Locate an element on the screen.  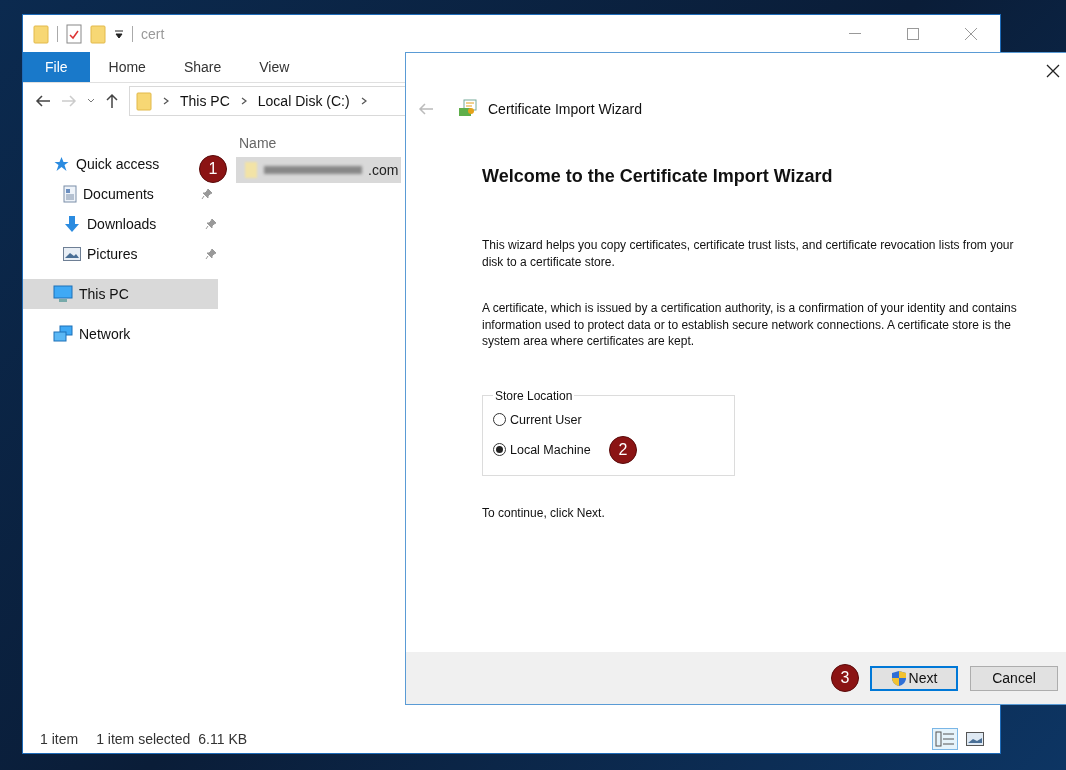
paragraph: This wizard helps you copy certificates, certificate trust lists, and certificate revocation lists from your disk to a certificate store. is located at coordinates (748, 253).